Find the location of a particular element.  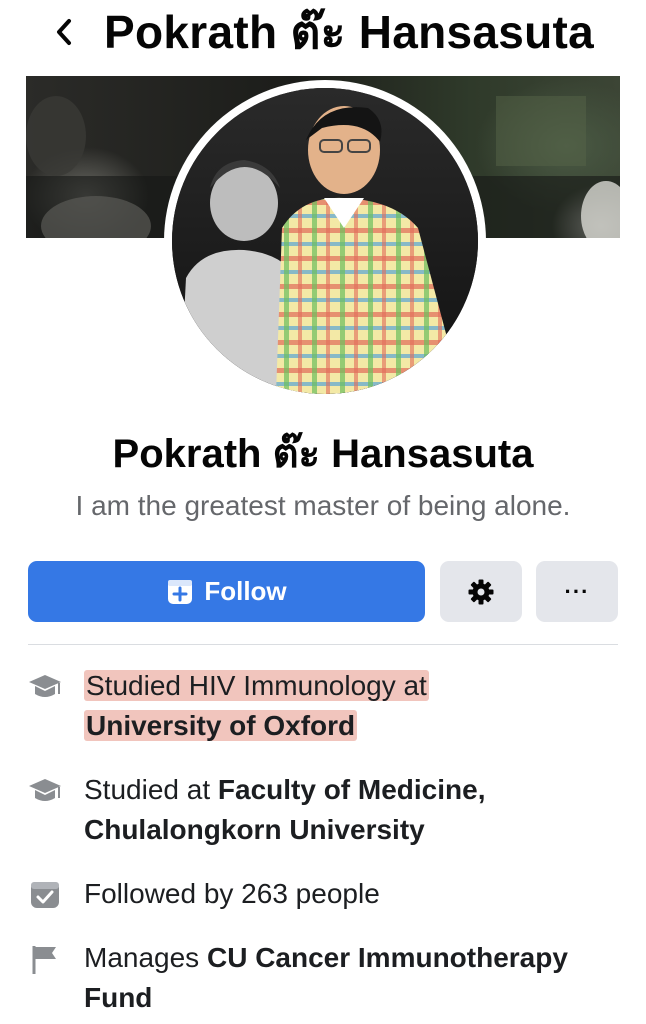

more-icon: ··· is located at coordinates (577, 591).